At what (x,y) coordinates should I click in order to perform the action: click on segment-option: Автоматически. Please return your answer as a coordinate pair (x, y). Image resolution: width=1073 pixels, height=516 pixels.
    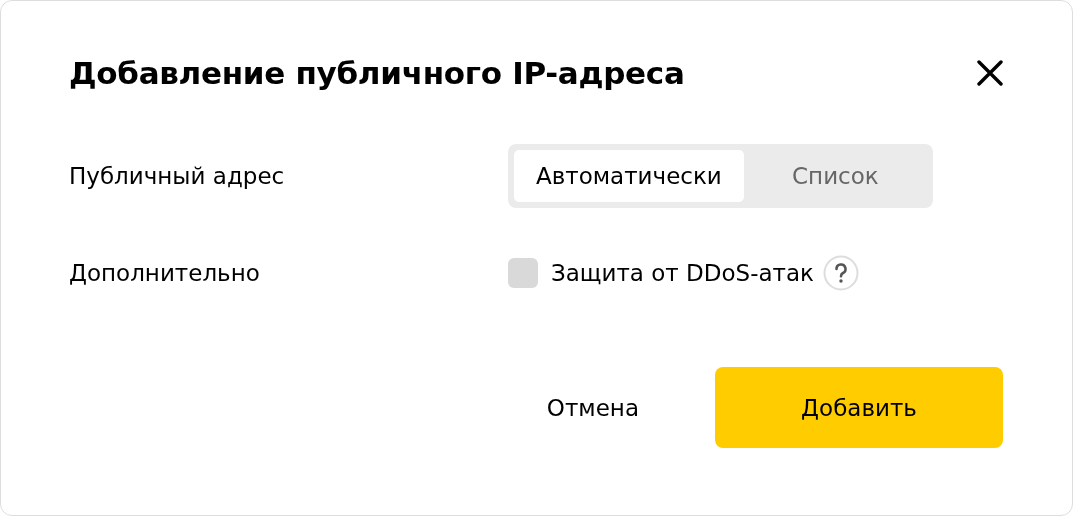
    Looking at the image, I should click on (629, 176).